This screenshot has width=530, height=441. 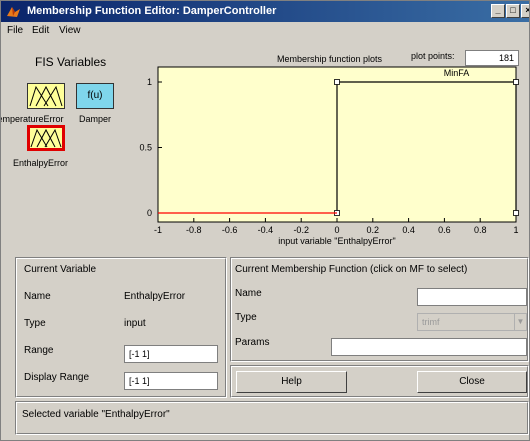 What do you see at coordinates (457, 73) in the screenshot?
I see `mf-name-label: MinFA` at bounding box center [457, 73].